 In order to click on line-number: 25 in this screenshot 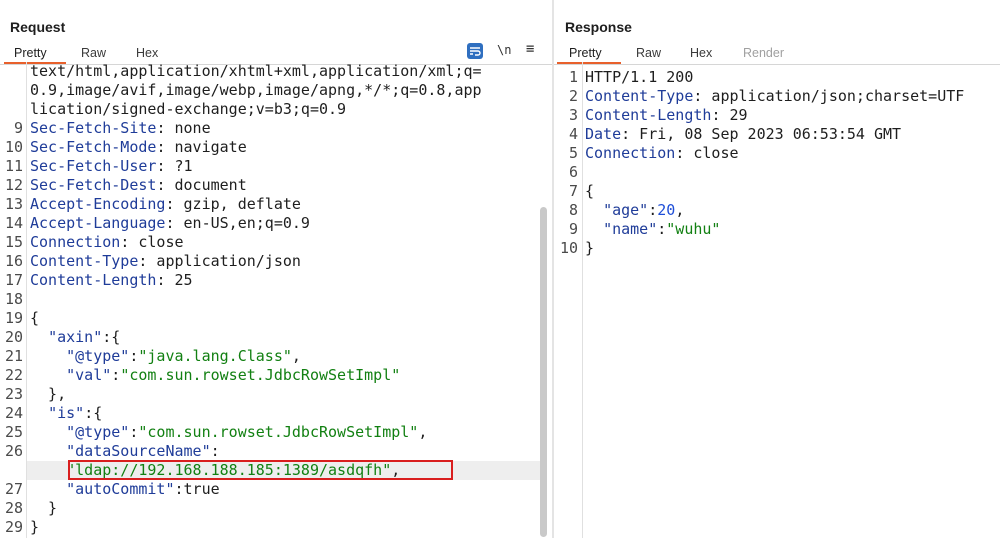, I will do `click(13, 432)`.